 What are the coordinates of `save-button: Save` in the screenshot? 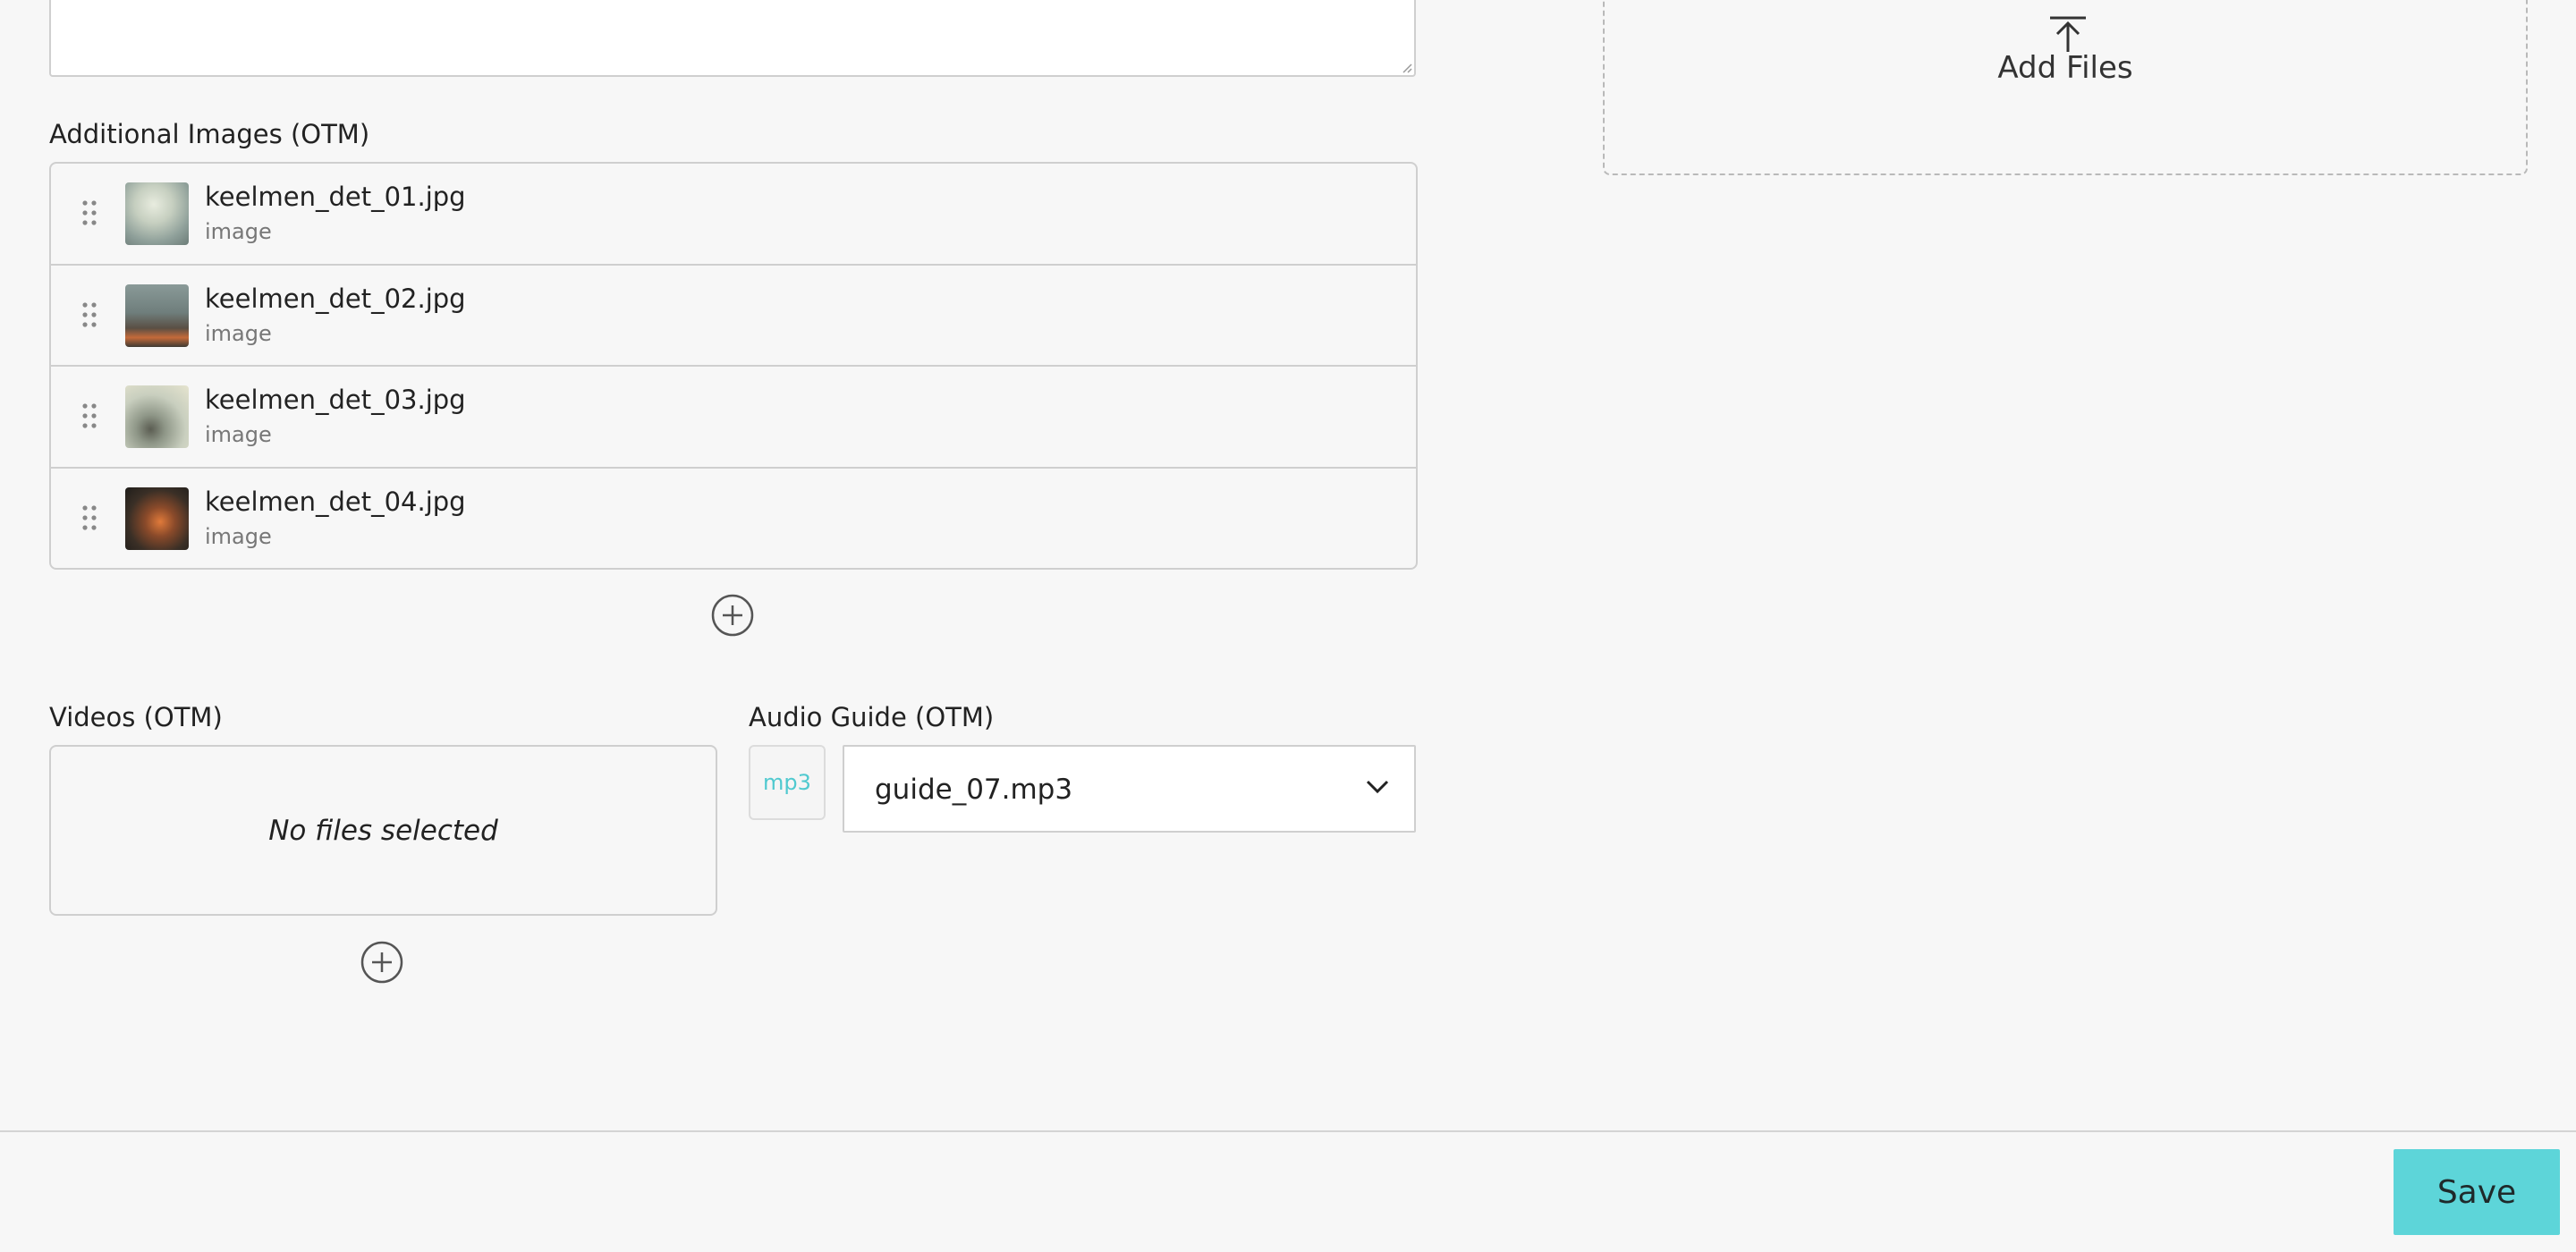 It's located at (2477, 1192).